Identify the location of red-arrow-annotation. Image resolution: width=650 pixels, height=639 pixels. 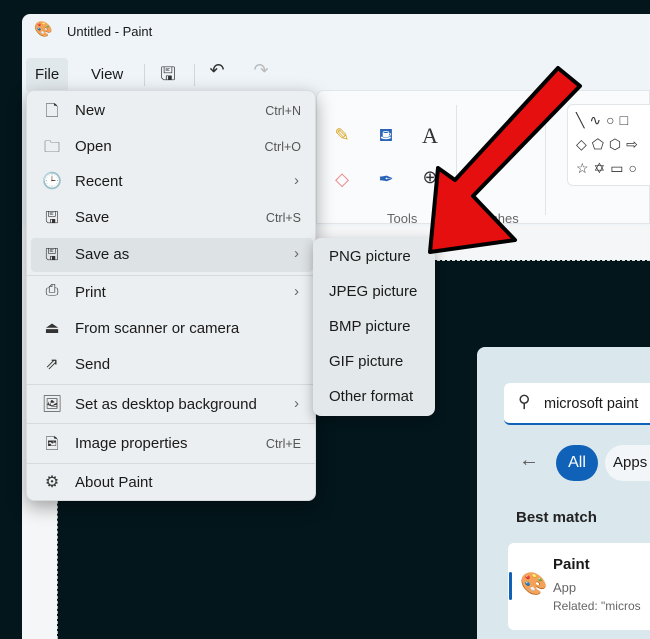
(505, 160).